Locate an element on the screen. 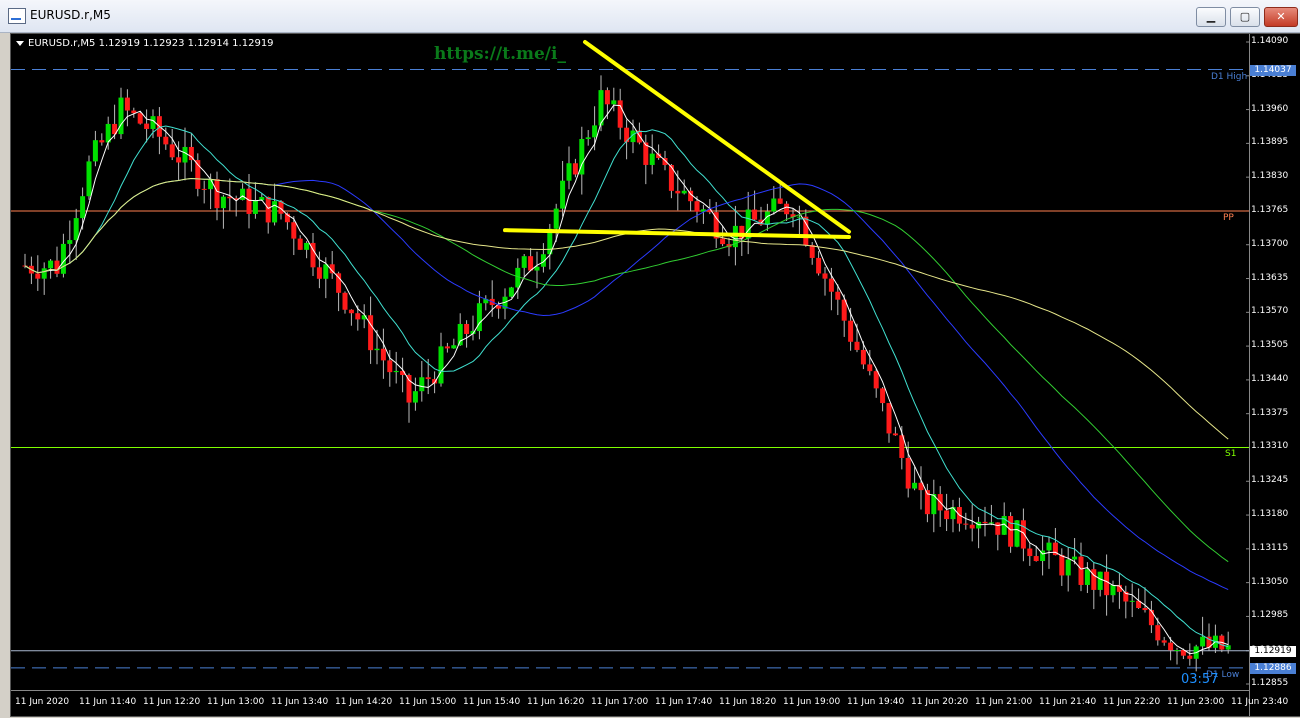  price-tick-label: 1.13830 is located at coordinates (1270, 176).